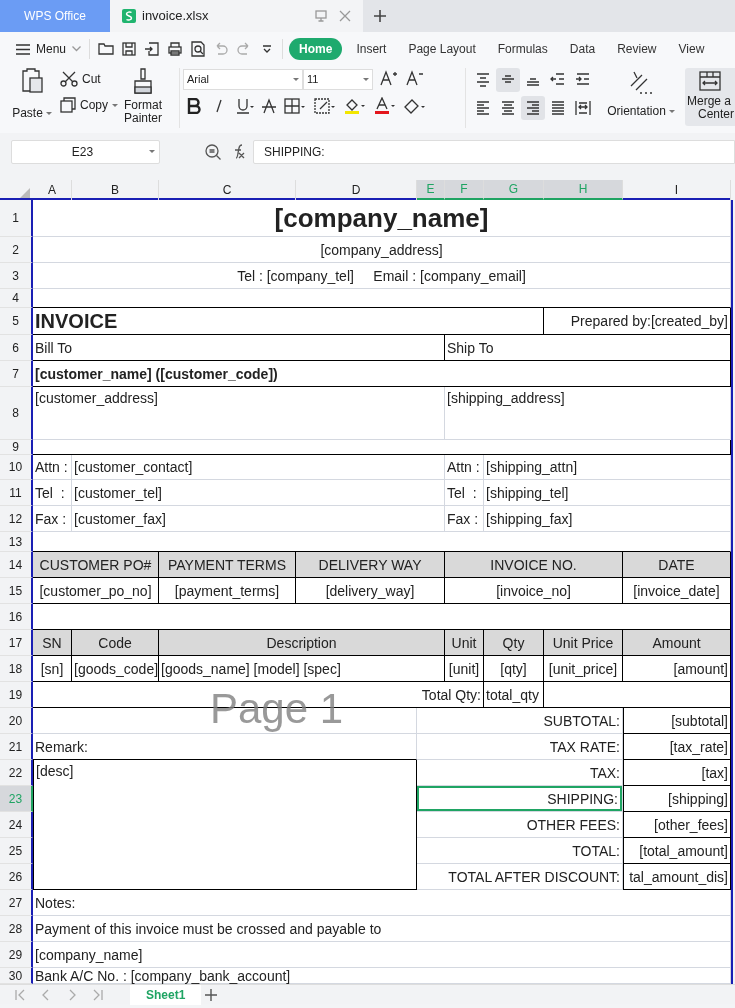  Describe the element at coordinates (370, 591) in the screenshot. I see `sheet-cell: [delivery_way]` at that location.